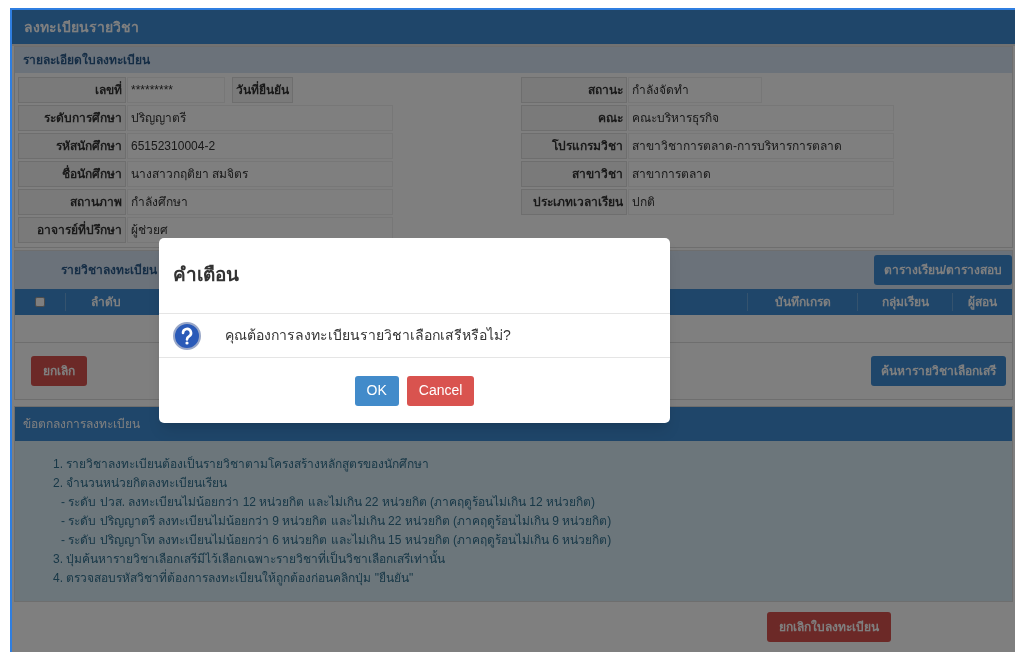 This screenshot has height=652, width=1015. I want to click on field-value: ปริญญาตรี, so click(260, 118).